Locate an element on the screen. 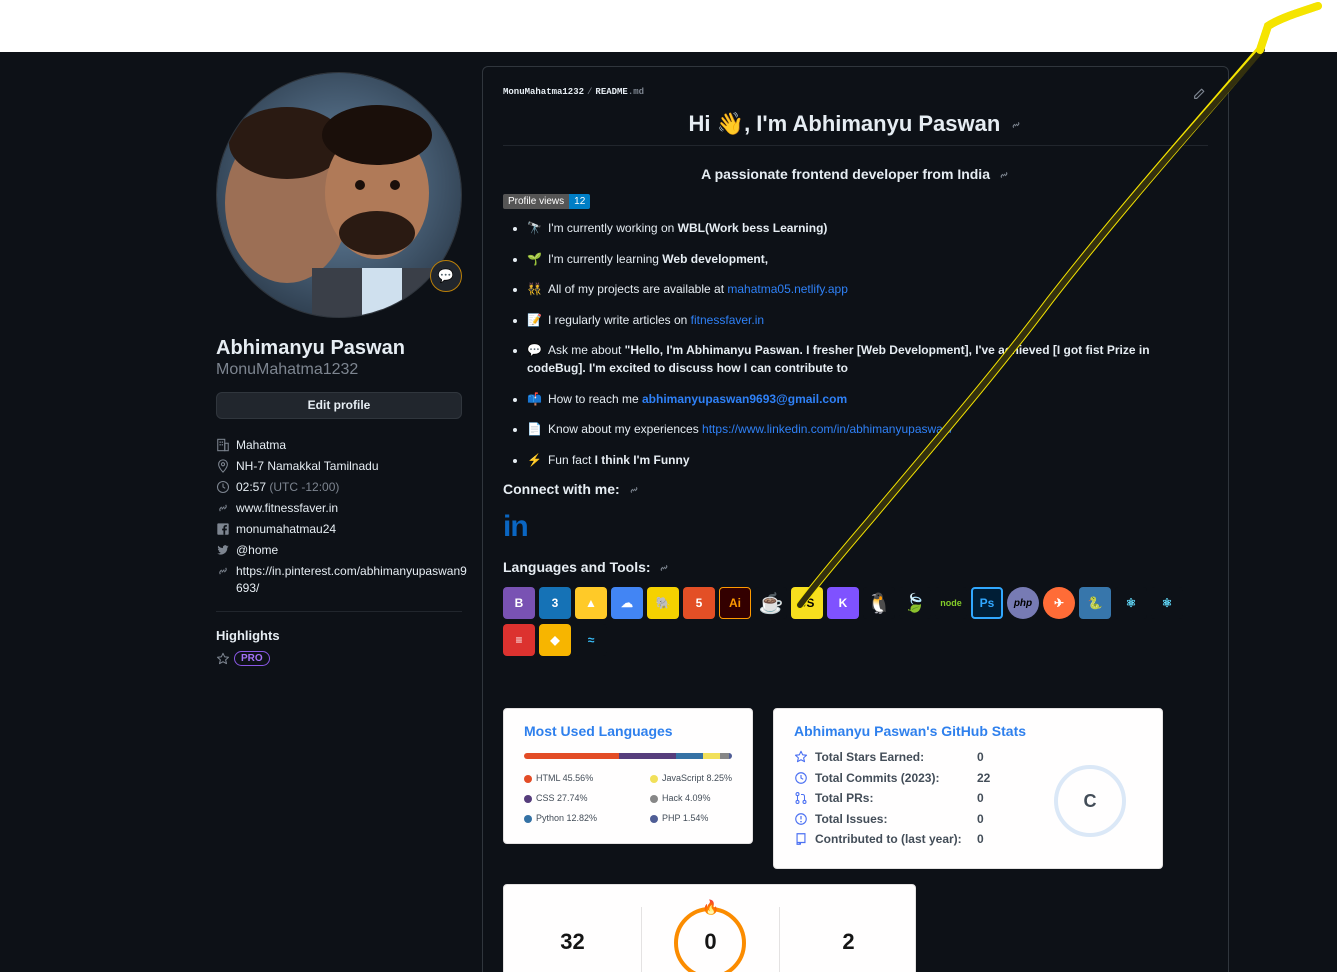  illustrator-glyph: Ai is located at coordinates (735, 603).